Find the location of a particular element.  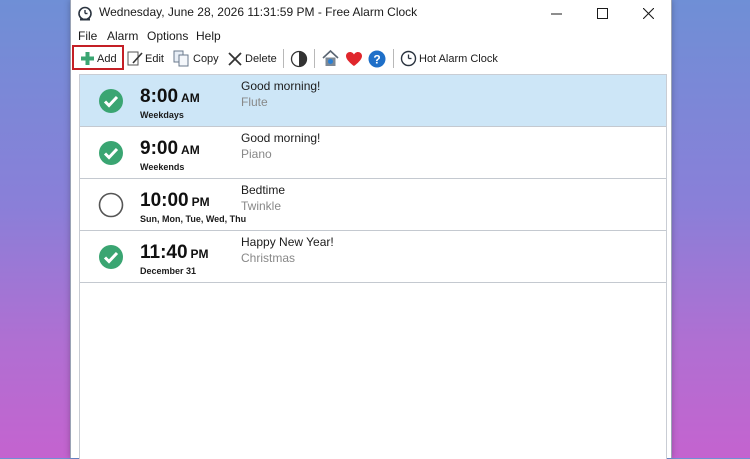

plus-icon is located at coordinates (87, 58).